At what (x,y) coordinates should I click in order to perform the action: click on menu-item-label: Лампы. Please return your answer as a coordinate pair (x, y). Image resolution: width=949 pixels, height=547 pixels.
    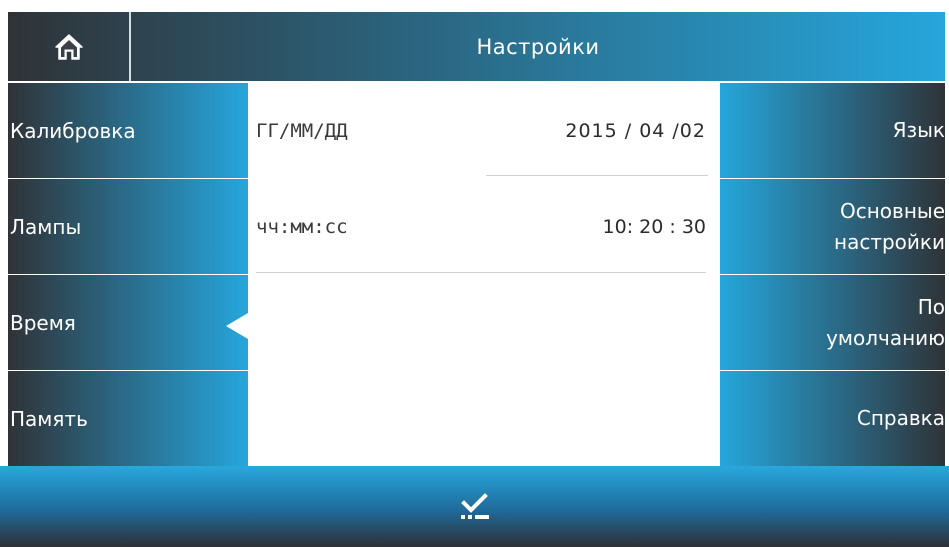
    Looking at the image, I should click on (46, 226).